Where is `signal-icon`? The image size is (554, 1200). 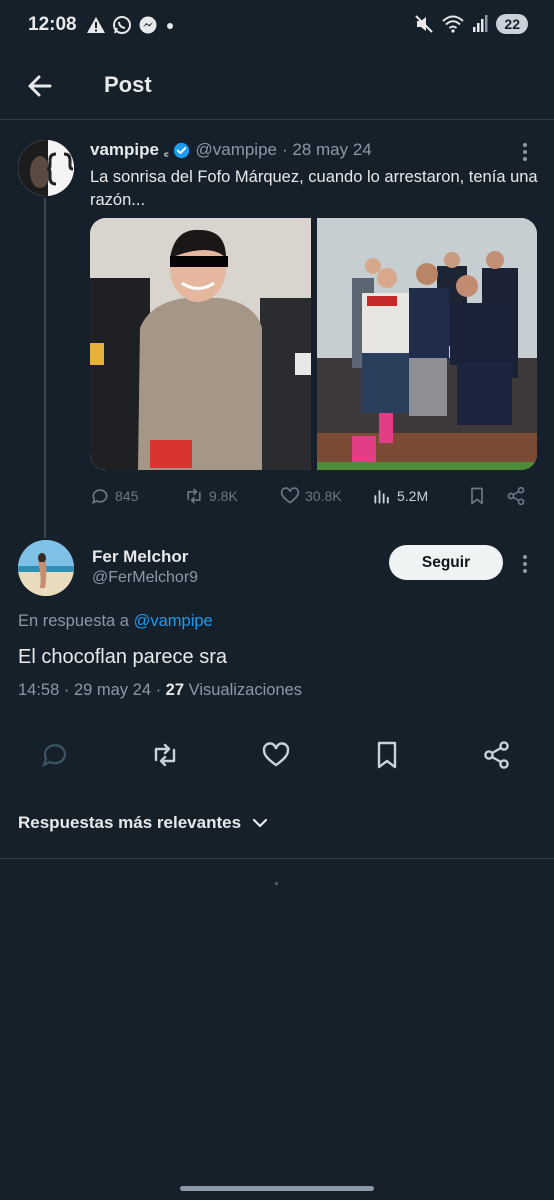 signal-icon is located at coordinates (480, 23).